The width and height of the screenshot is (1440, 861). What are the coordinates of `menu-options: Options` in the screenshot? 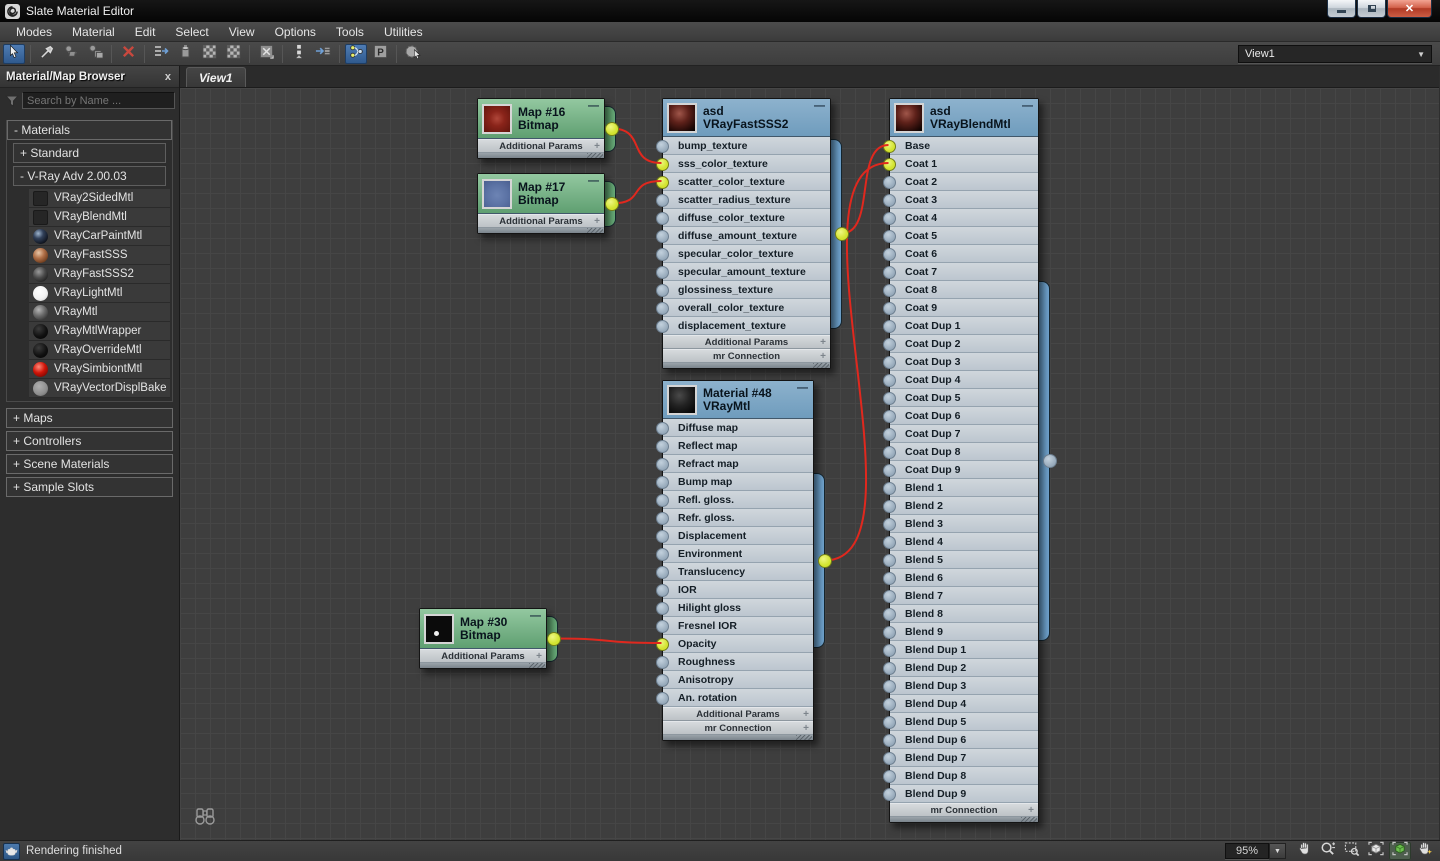 It's located at (295, 32).